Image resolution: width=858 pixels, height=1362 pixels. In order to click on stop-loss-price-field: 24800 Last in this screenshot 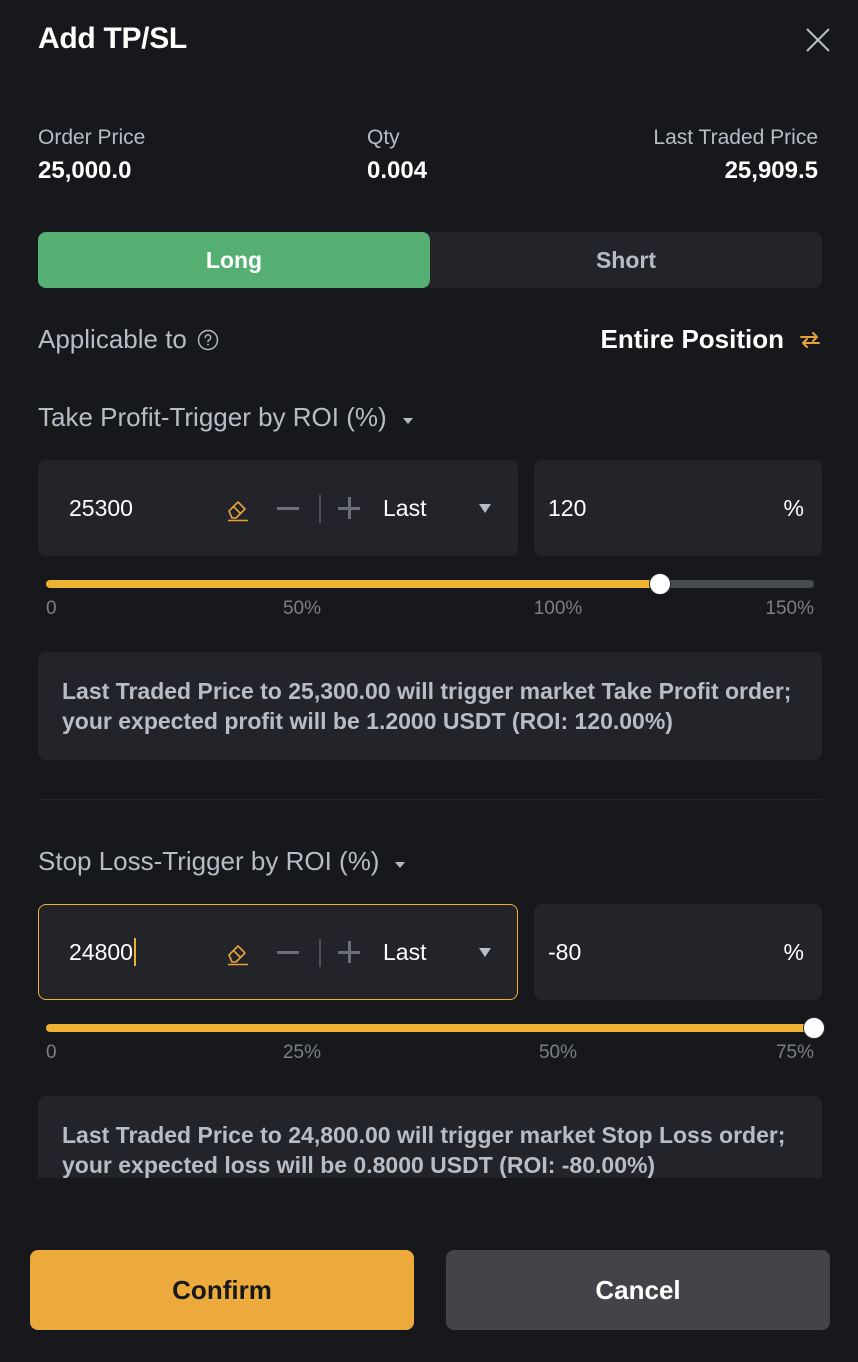, I will do `click(278, 952)`.